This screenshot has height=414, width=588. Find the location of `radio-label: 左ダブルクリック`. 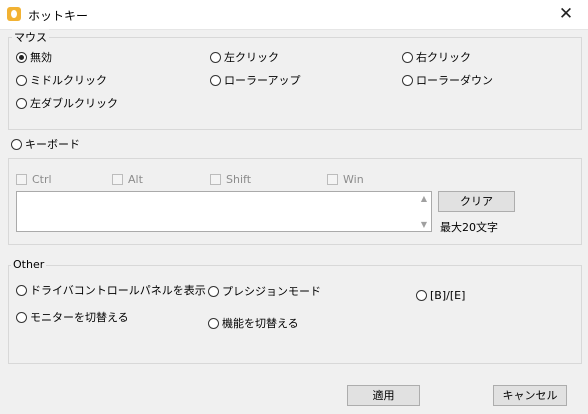

radio-label: 左ダブルクリック is located at coordinates (74, 103).